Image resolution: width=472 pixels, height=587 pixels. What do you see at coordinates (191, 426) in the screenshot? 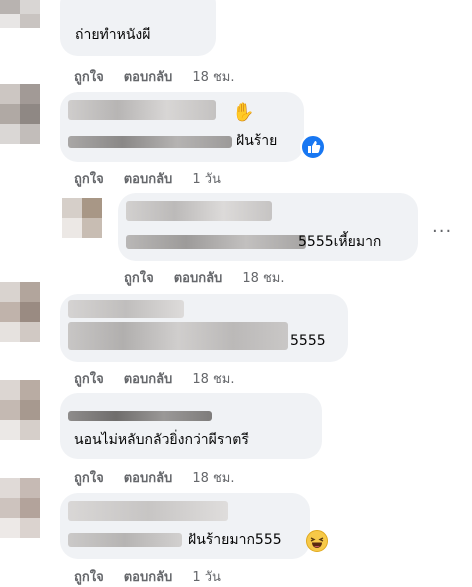
I see `comment-bubble: นอนไม่หลับกลัวยิ่งกว่าผีราตรี` at bounding box center [191, 426].